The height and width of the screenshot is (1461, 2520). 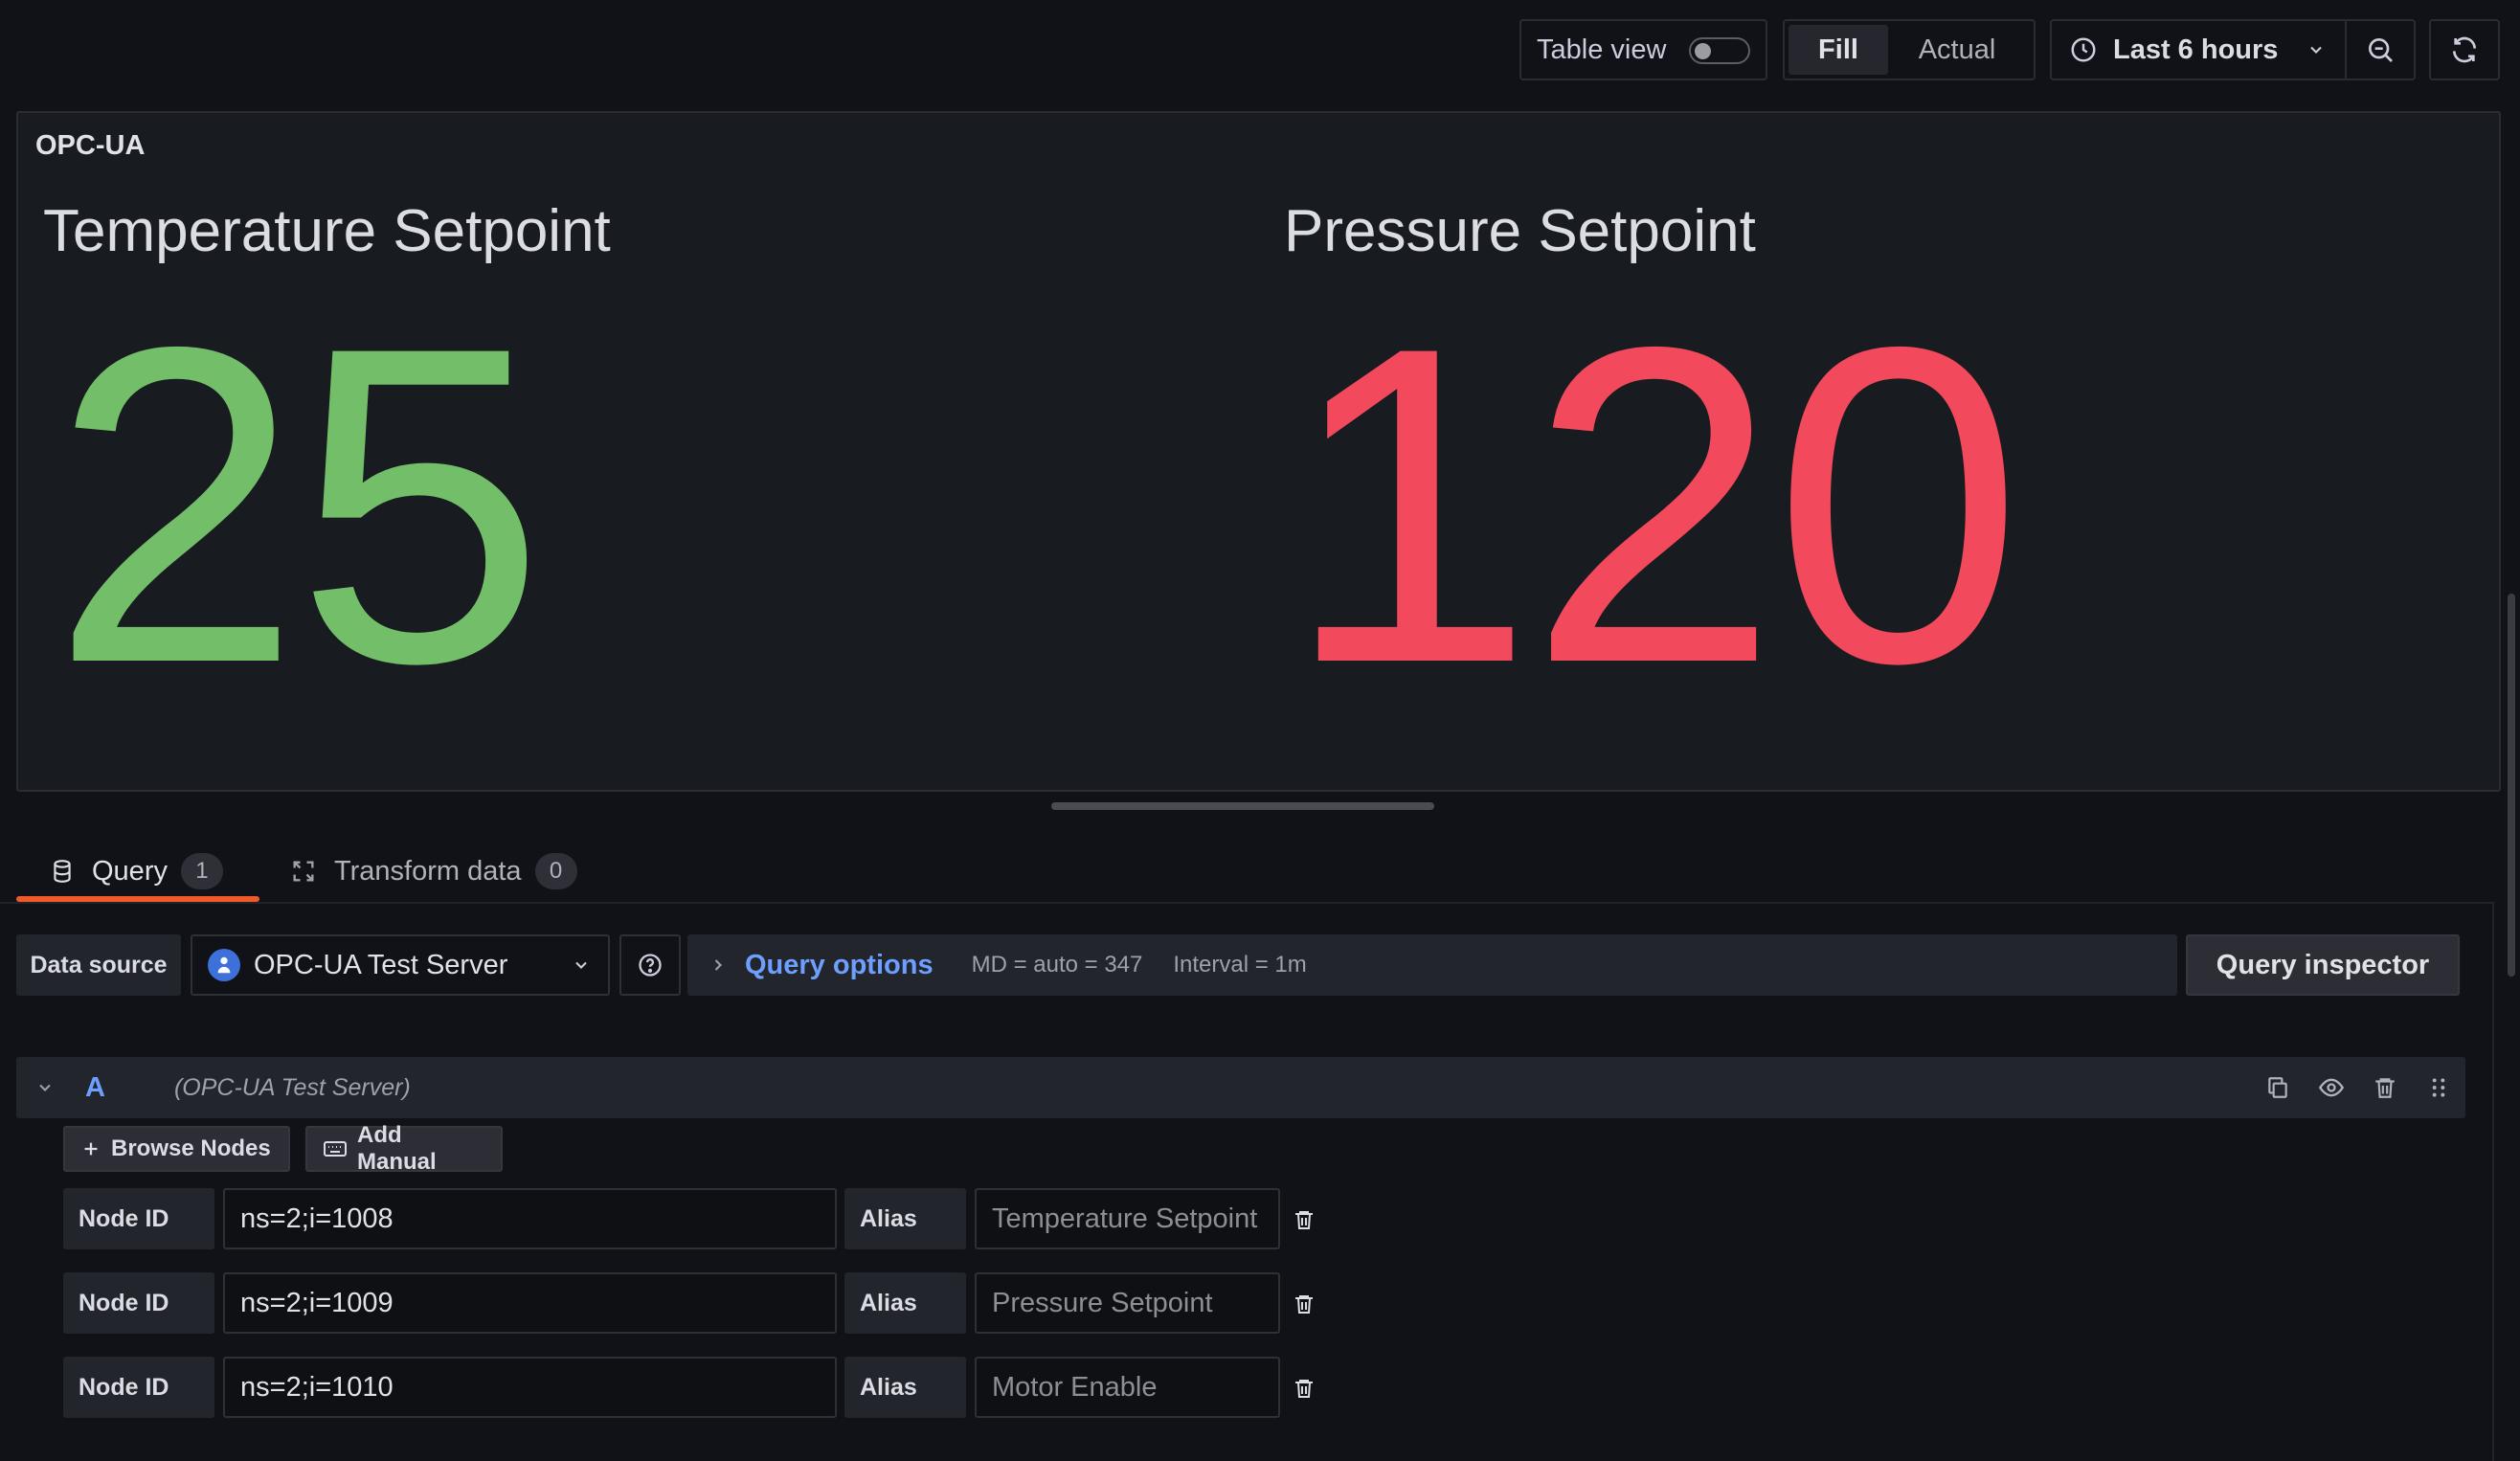 I want to click on data-source-label: Data source, so click(x=99, y=965).